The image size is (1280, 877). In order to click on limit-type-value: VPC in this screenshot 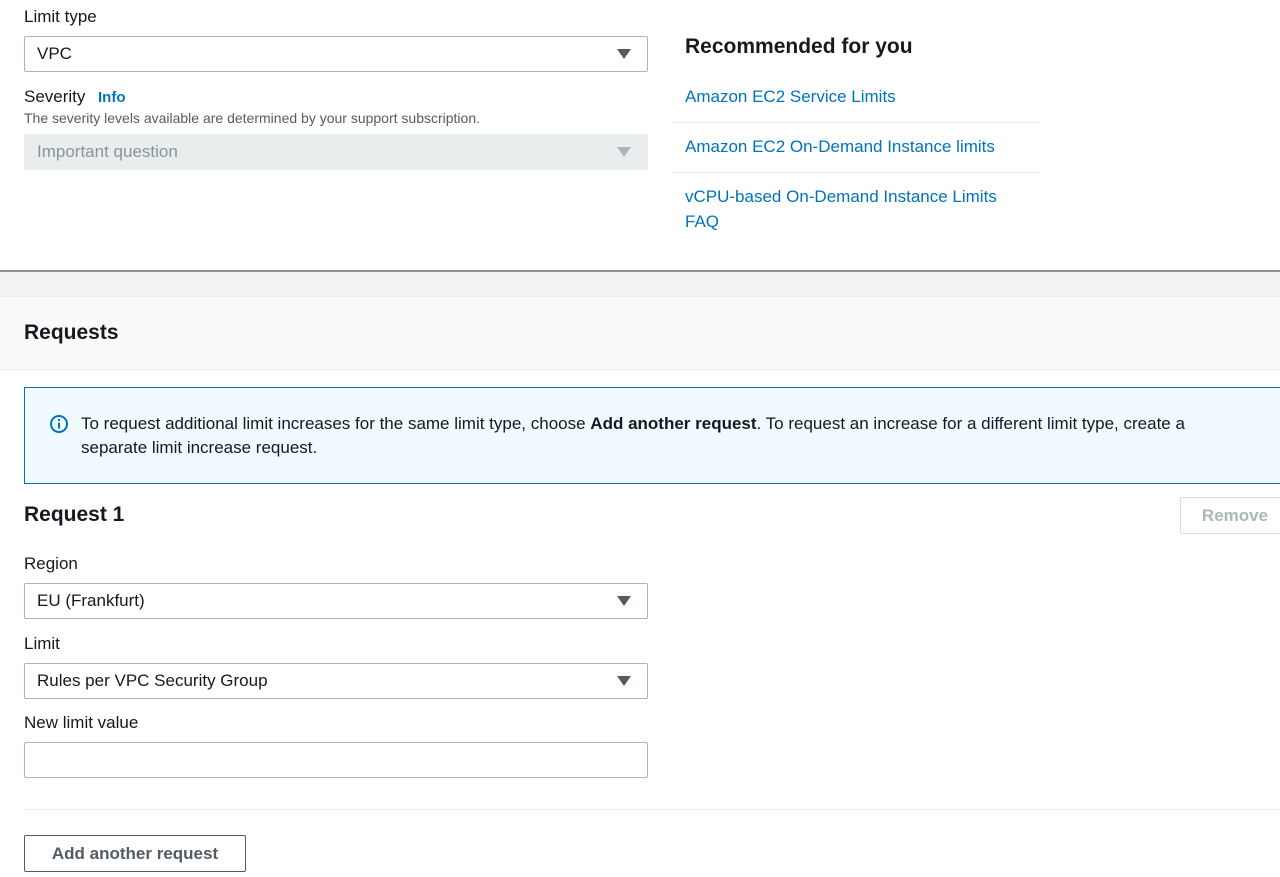, I will do `click(54, 53)`.